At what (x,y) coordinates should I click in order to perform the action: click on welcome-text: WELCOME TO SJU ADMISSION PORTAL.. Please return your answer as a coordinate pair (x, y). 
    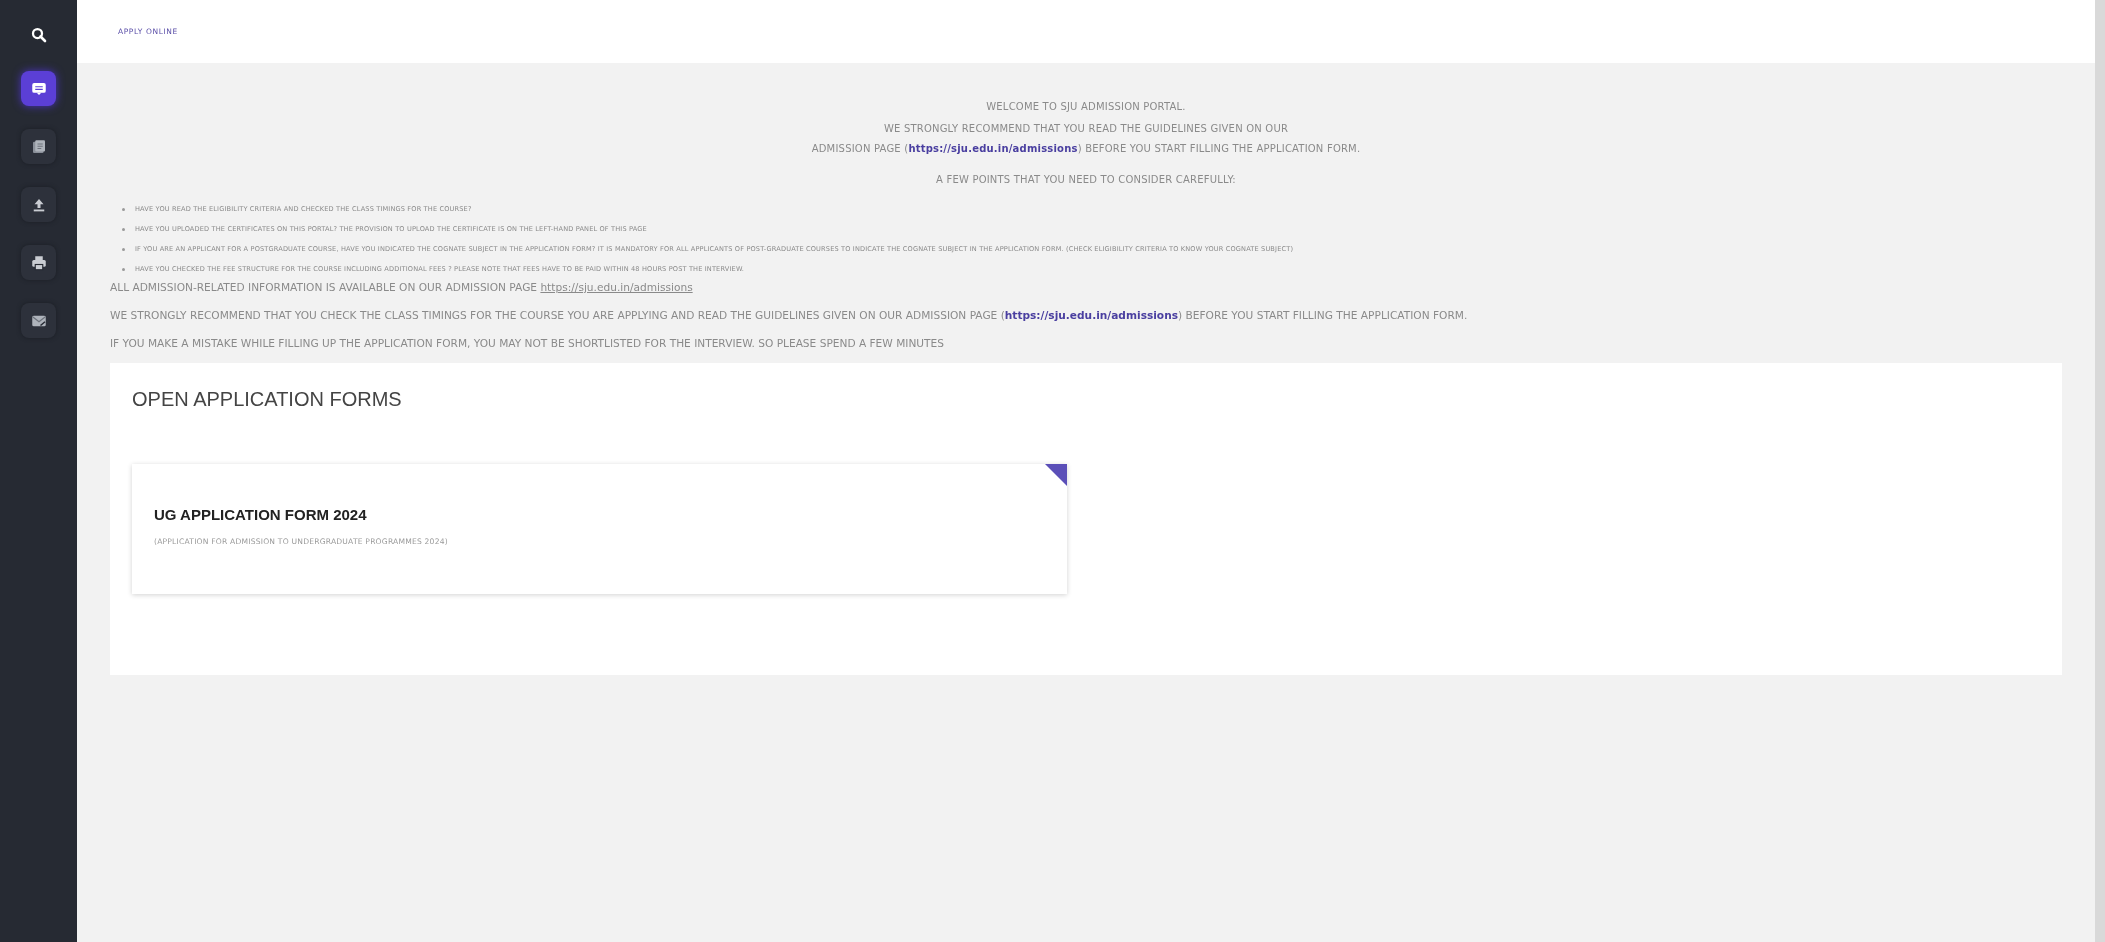
    Looking at the image, I should click on (1086, 107).